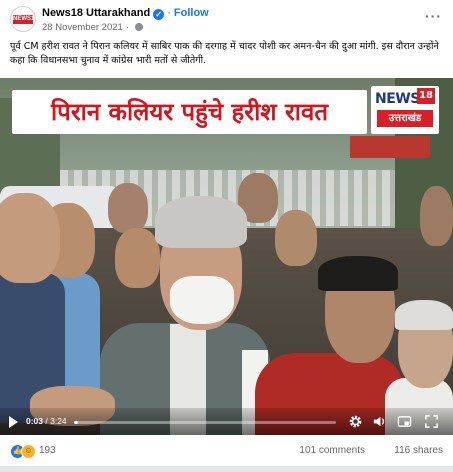 The image size is (453, 472). Describe the element at coordinates (46, 421) in the screenshot. I see `video-time: 0:03 / 3:24` at that location.